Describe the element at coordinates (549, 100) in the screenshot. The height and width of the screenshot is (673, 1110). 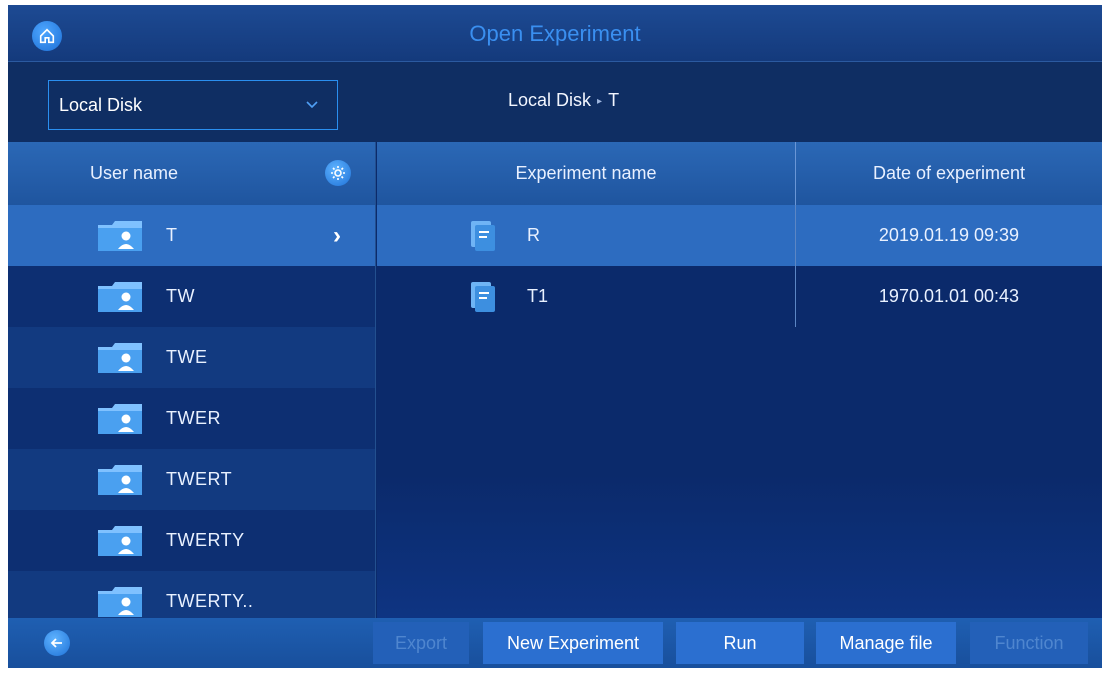
I see `breadcrumb-root: Local Disk` at that location.